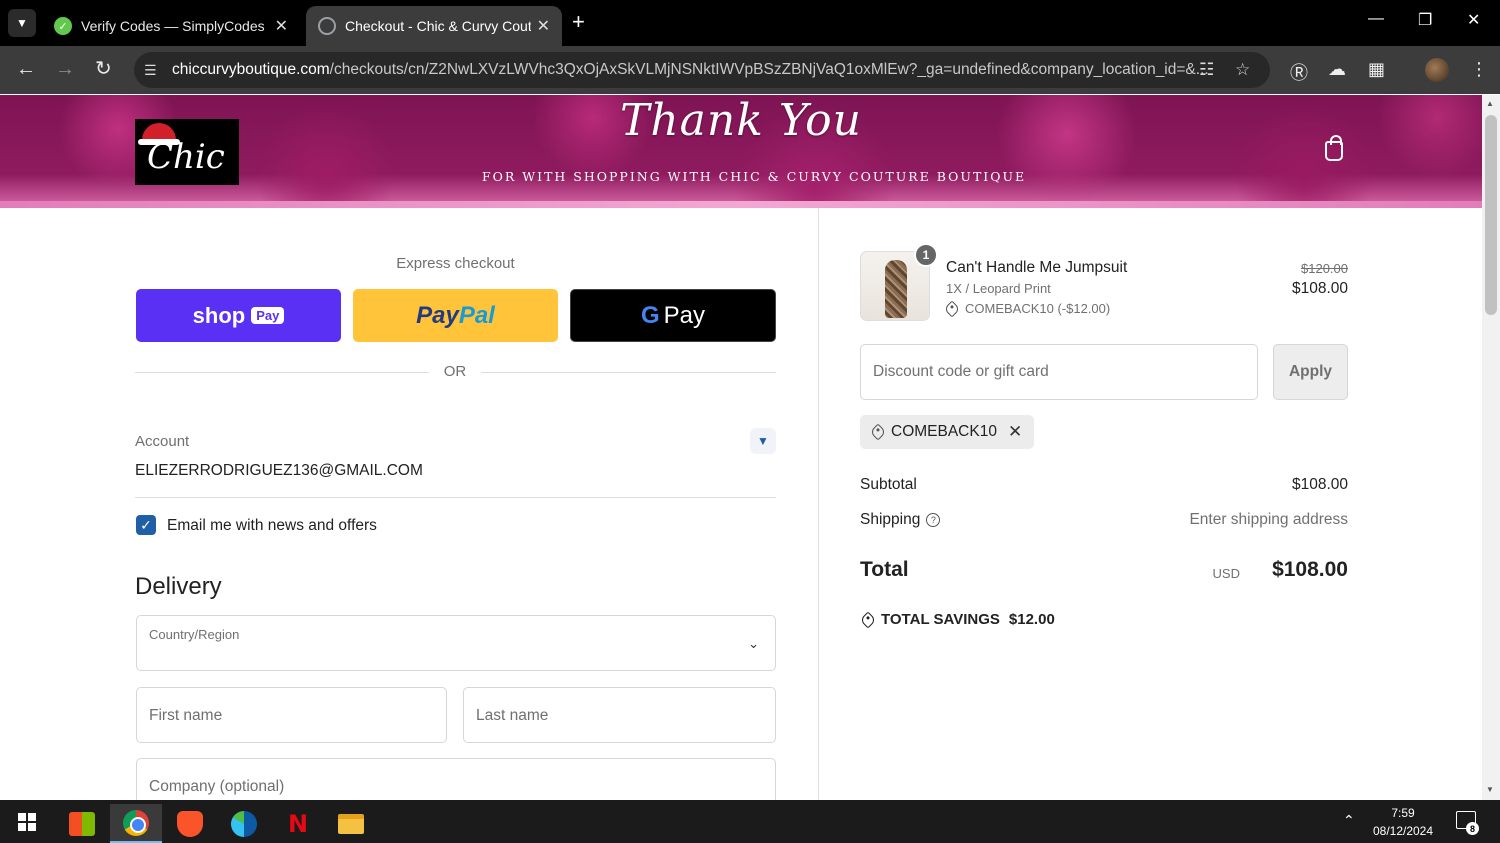  I want to click on minimize-icon: —, so click(1376, 19).